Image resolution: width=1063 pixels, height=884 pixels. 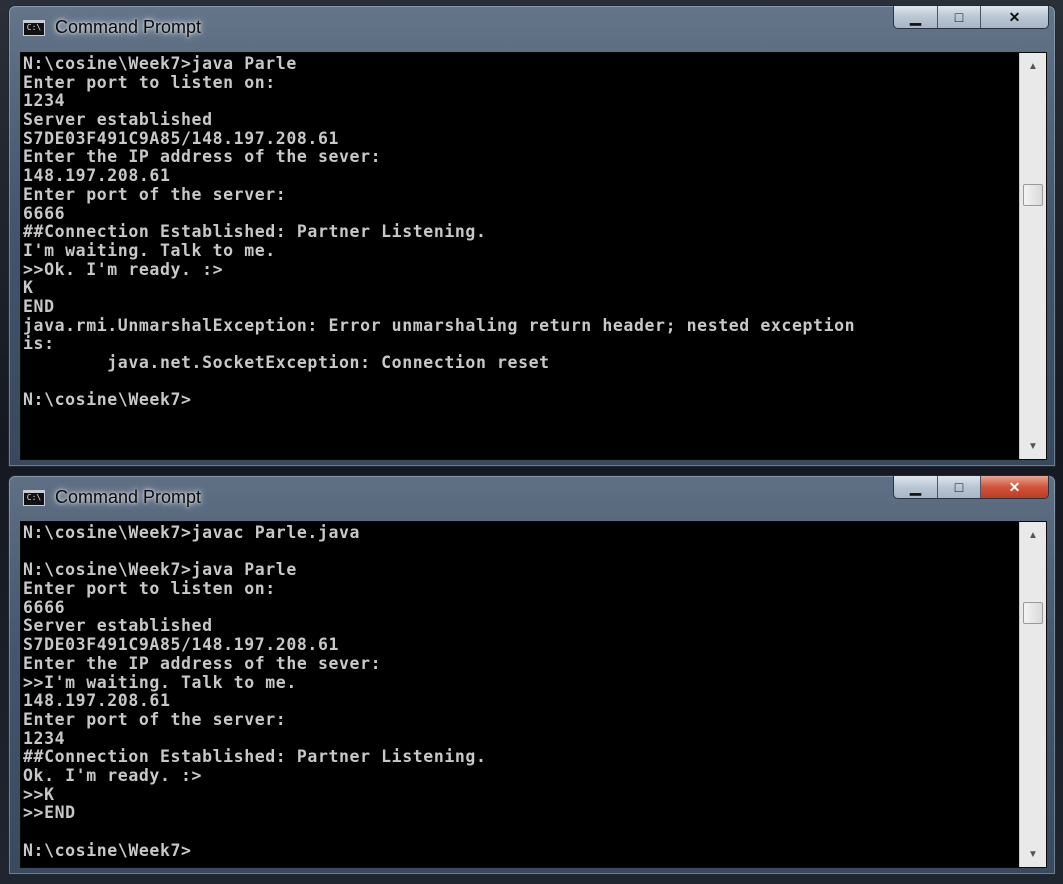 I want to click on console-line: I'm waiting. Talk to me., so click(x=149, y=250).